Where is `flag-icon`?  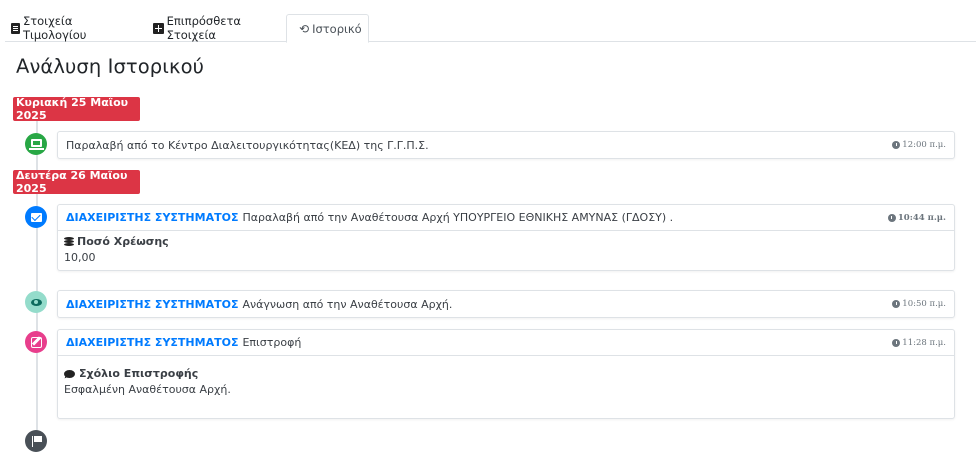
flag-icon is located at coordinates (36, 441).